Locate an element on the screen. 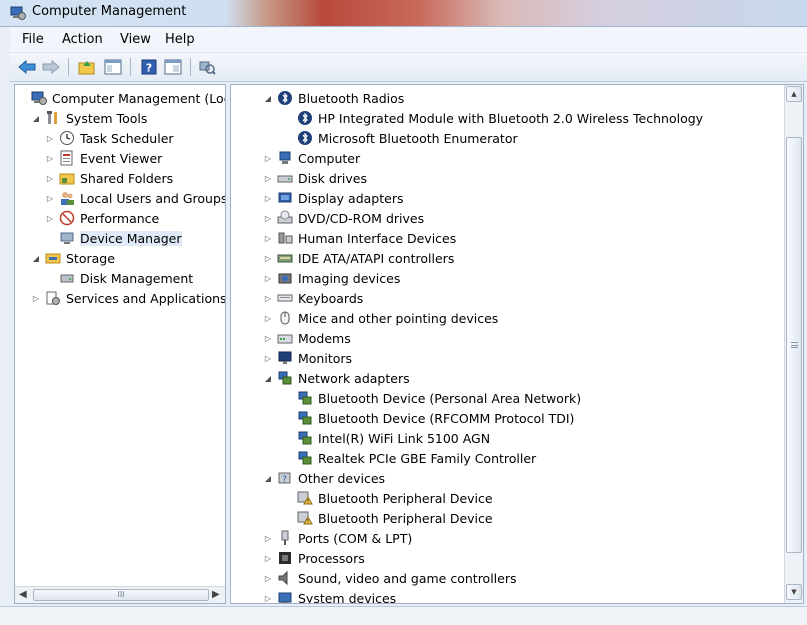  tree-item-performance: ▷ Performance is located at coordinates (102, 218).